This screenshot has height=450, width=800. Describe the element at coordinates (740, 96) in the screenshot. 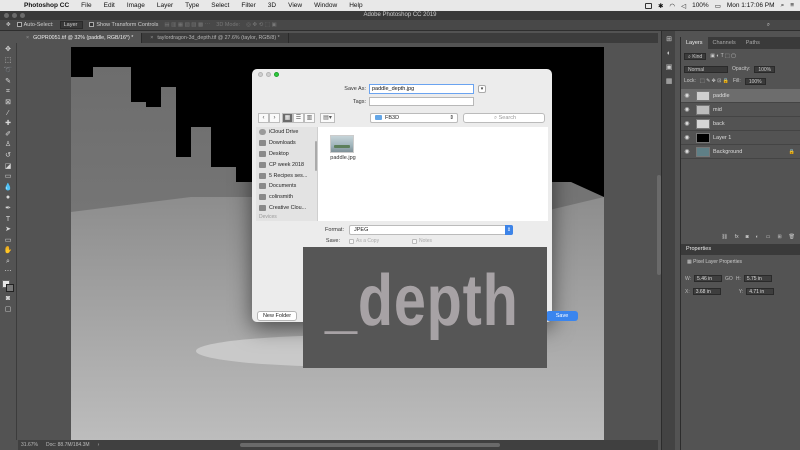

I see `layer-paddle: ◉ paddle` at that location.